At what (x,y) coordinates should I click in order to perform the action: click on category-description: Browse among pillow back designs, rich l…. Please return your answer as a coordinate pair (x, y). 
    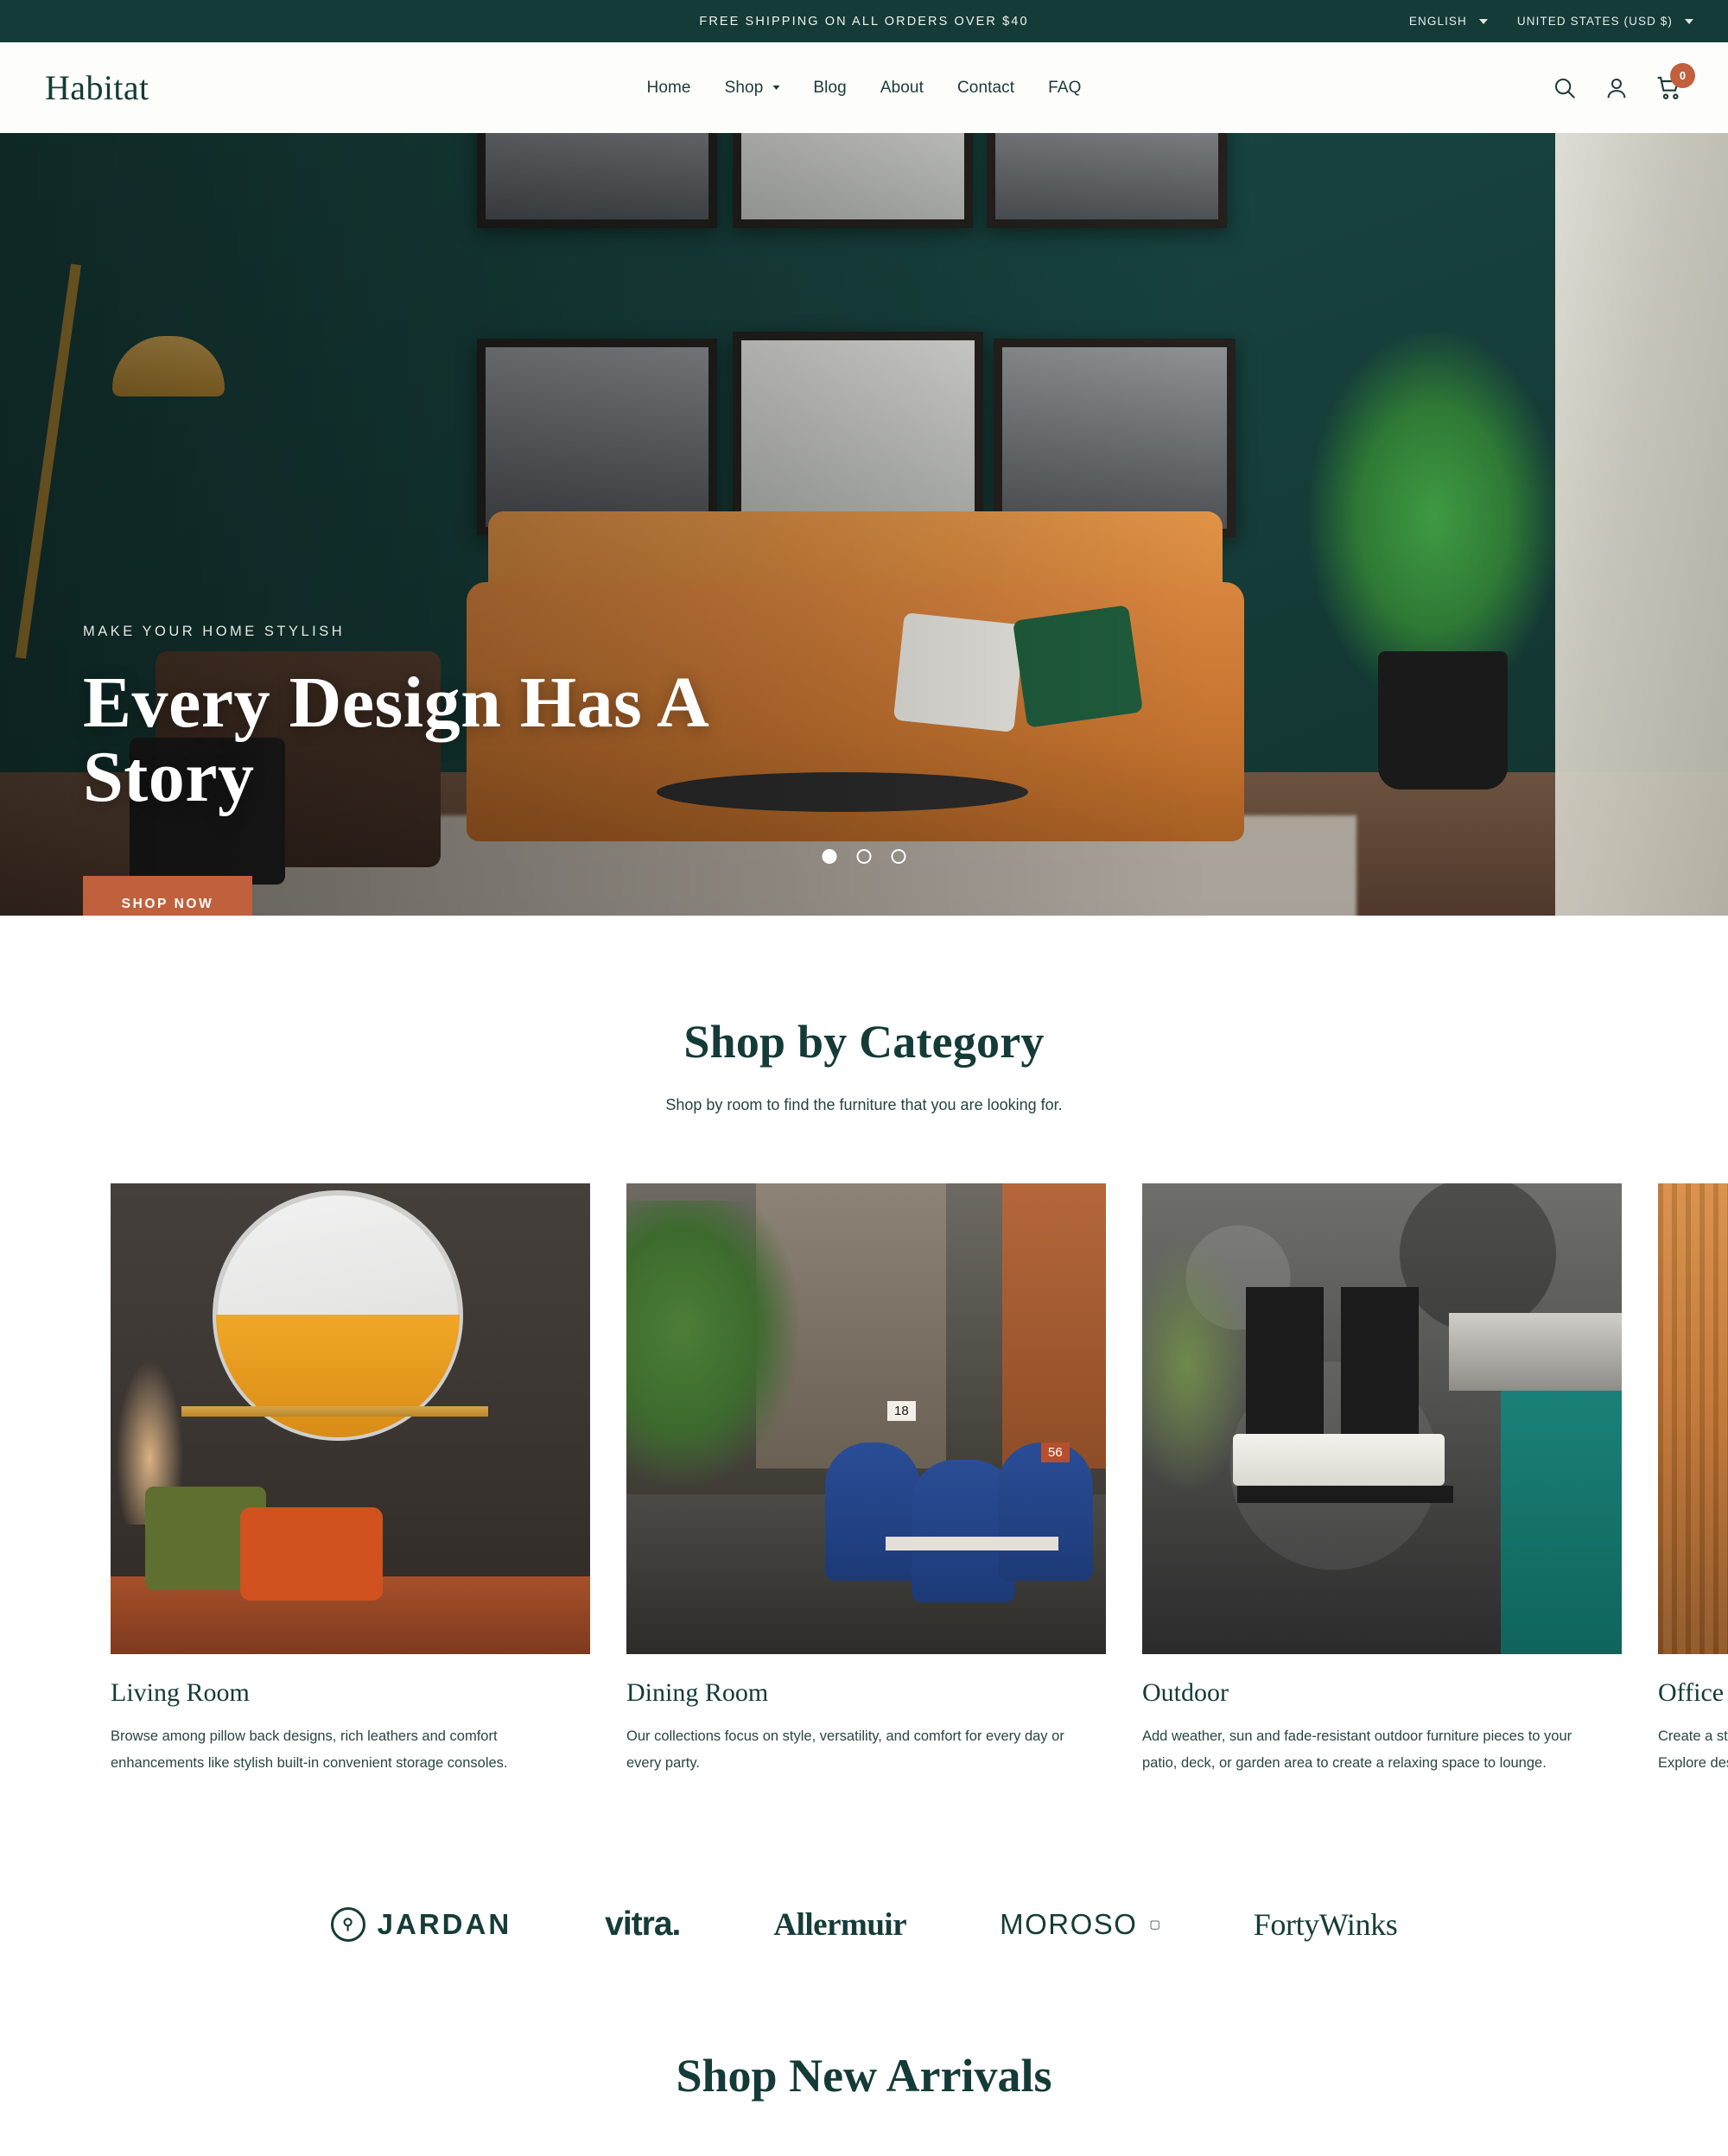
    Looking at the image, I should click on (309, 1749).